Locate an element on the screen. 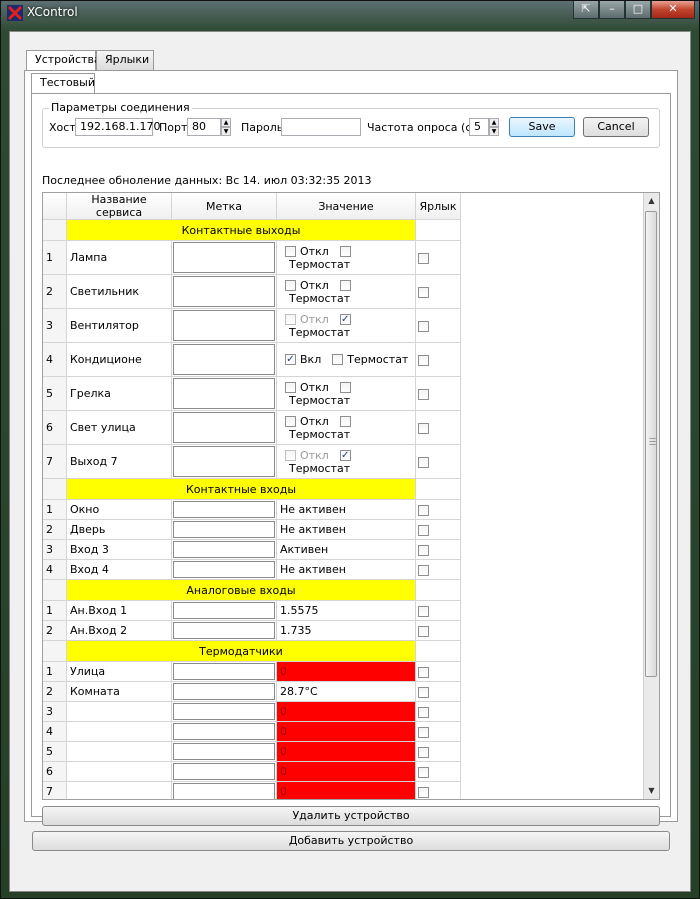 Image resolution: width=700 pixels, height=899 pixels. col-value: Значение is located at coordinates (346, 206).